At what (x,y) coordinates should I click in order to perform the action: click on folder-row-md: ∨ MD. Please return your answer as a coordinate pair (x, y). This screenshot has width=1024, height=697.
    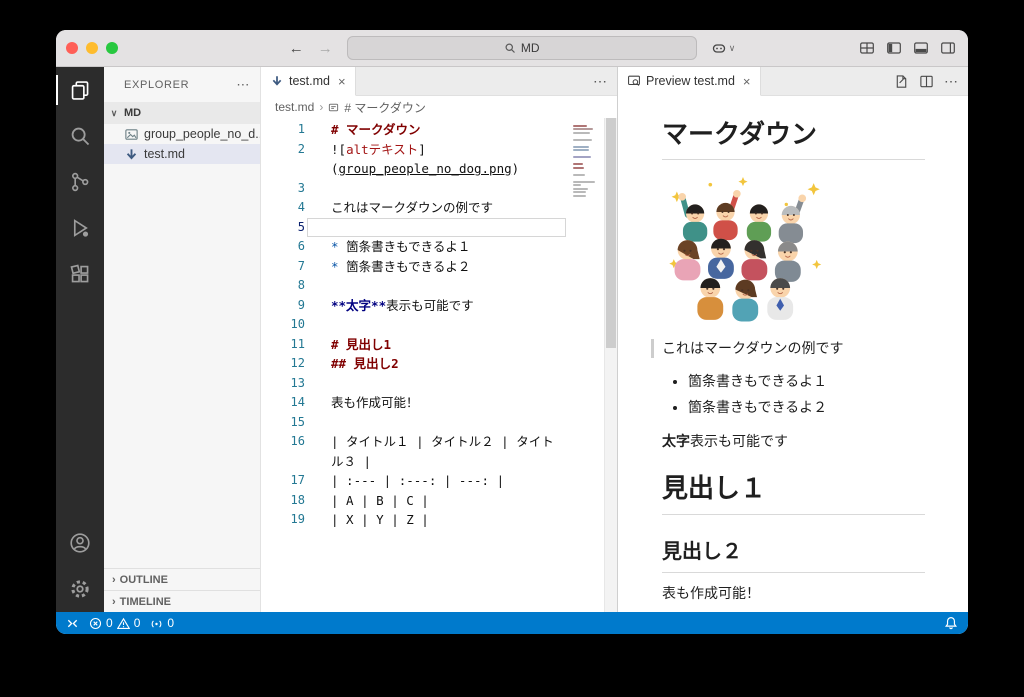
    Looking at the image, I should click on (182, 113).